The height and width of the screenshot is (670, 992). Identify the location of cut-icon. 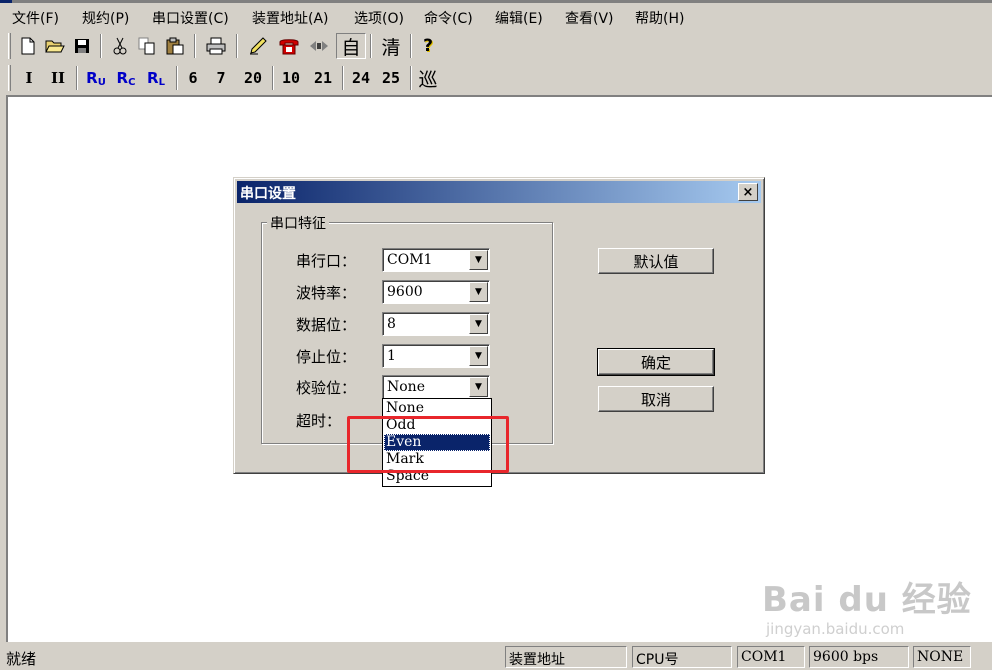
(120, 46).